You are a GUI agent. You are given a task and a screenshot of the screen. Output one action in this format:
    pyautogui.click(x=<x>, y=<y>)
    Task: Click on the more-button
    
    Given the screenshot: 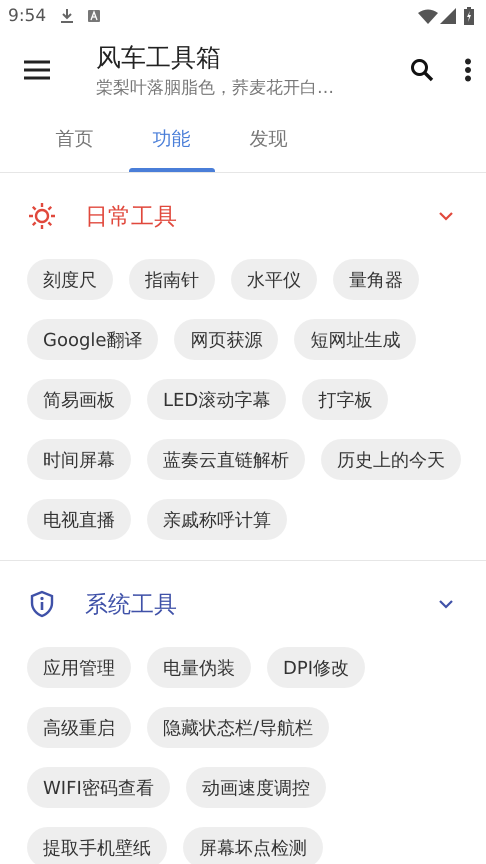 What is the action you would take?
    pyautogui.click(x=468, y=70)
    